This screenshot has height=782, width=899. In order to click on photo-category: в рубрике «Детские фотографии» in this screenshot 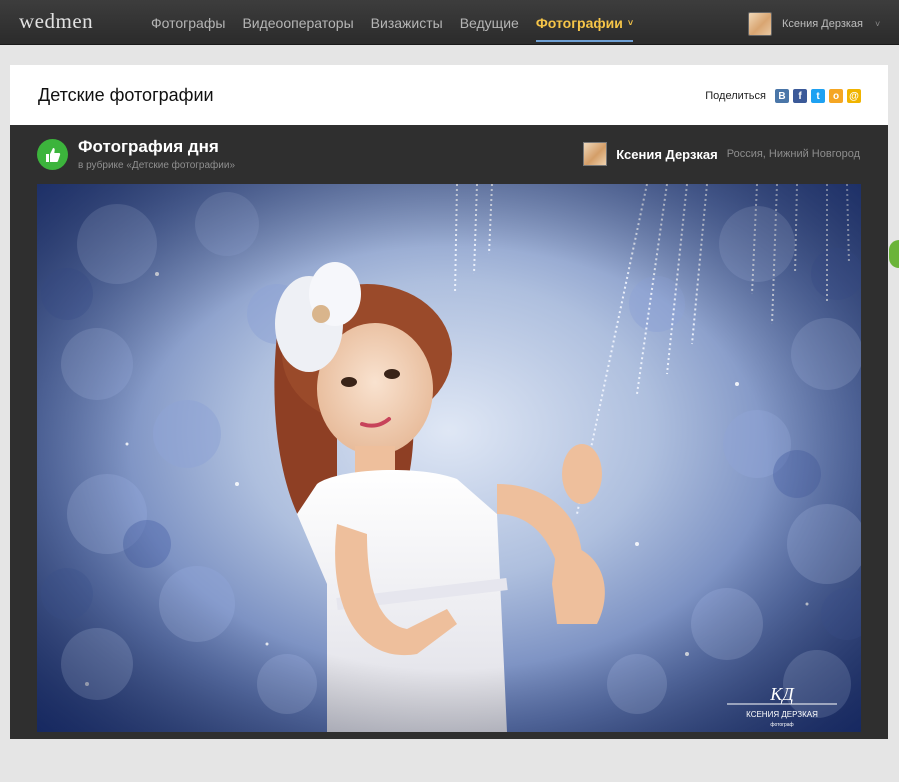, I will do `click(156, 165)`.